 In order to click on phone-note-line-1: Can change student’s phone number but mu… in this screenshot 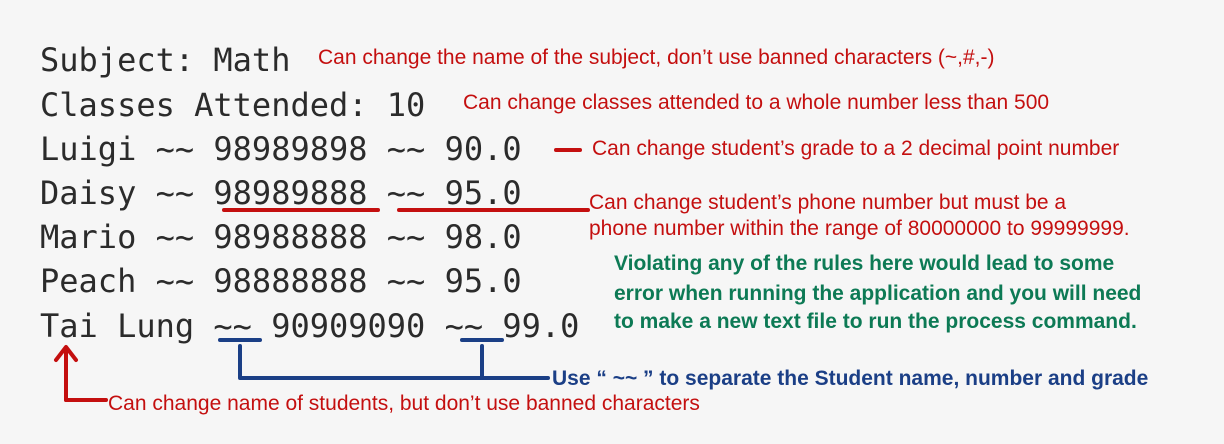, I will do `click(828, 202)`.